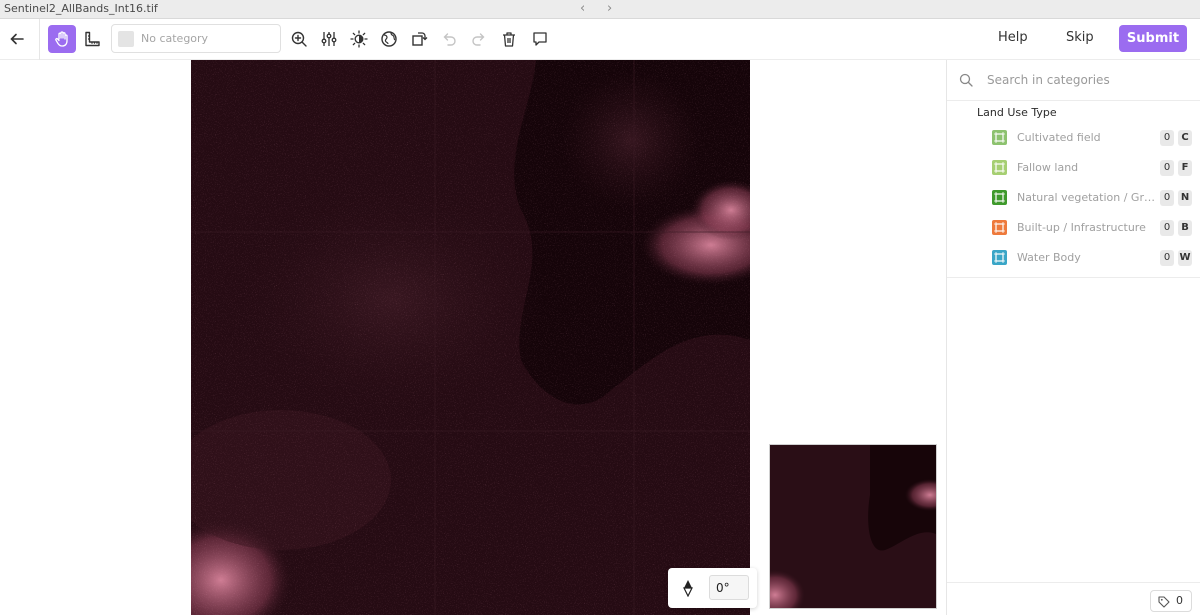  I want to click on zoom-in-icon, so click(299, 39).